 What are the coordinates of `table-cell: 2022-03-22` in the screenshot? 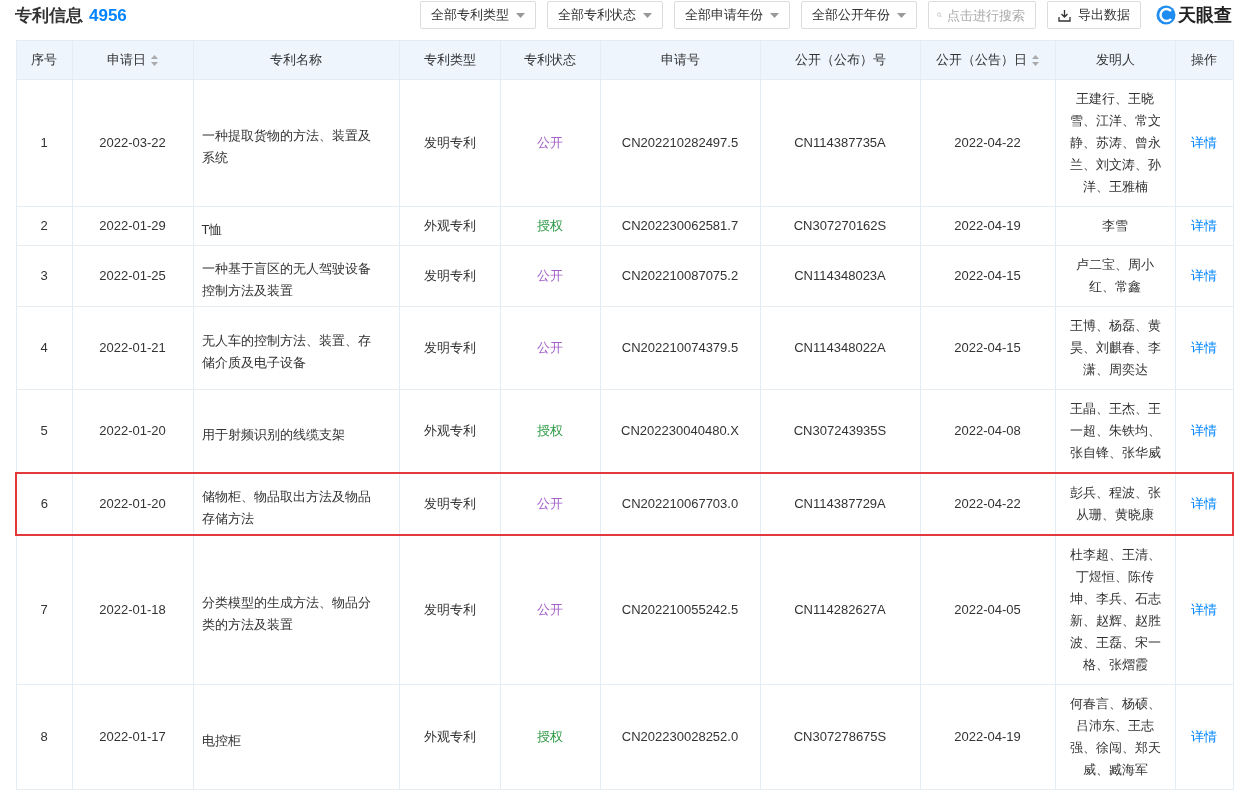 It's located at (132, 143).